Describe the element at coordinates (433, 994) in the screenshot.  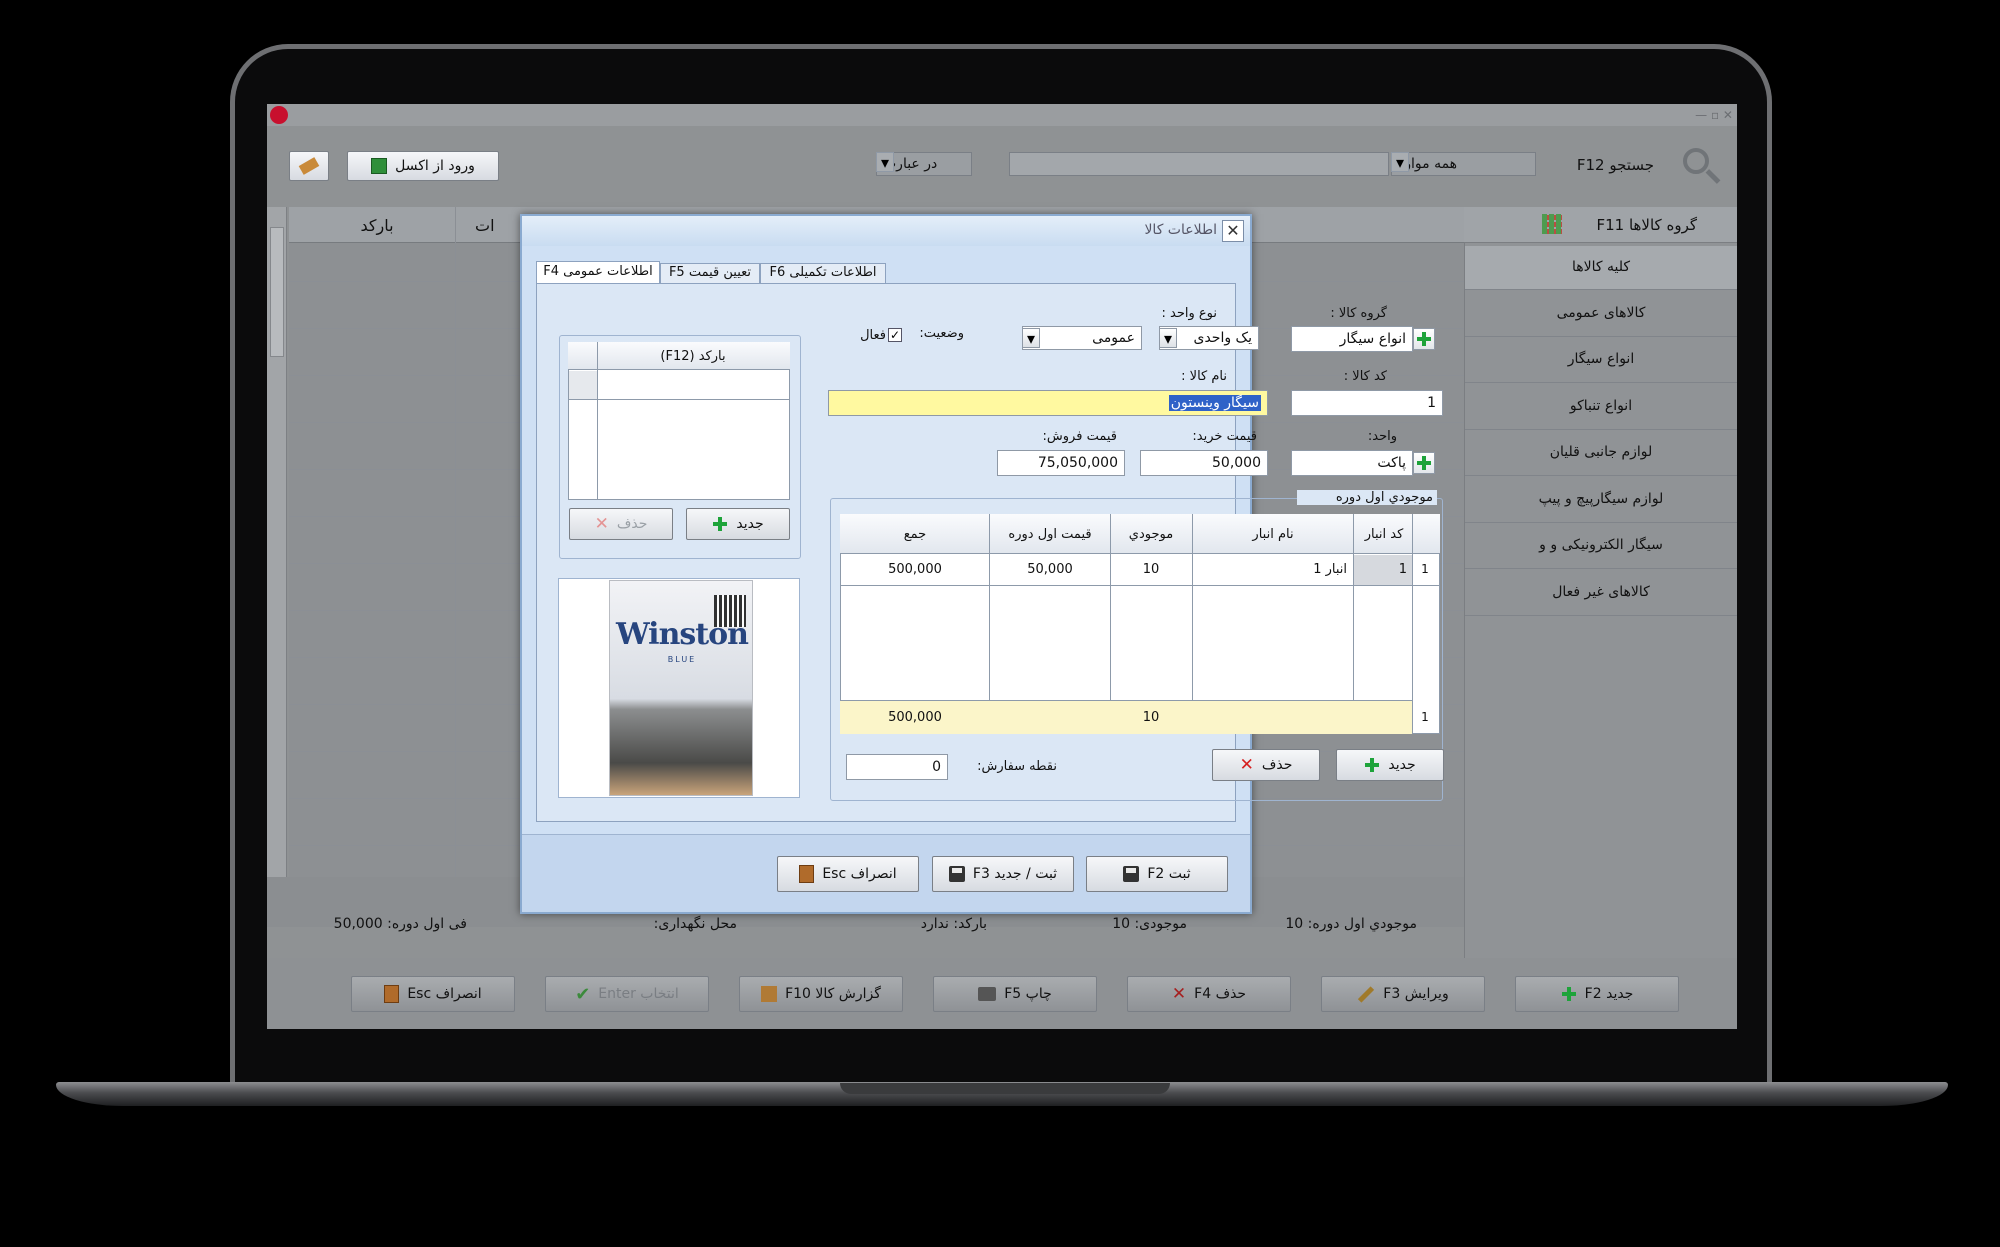
I see `cancel-button: انصراف Esc` at that location.